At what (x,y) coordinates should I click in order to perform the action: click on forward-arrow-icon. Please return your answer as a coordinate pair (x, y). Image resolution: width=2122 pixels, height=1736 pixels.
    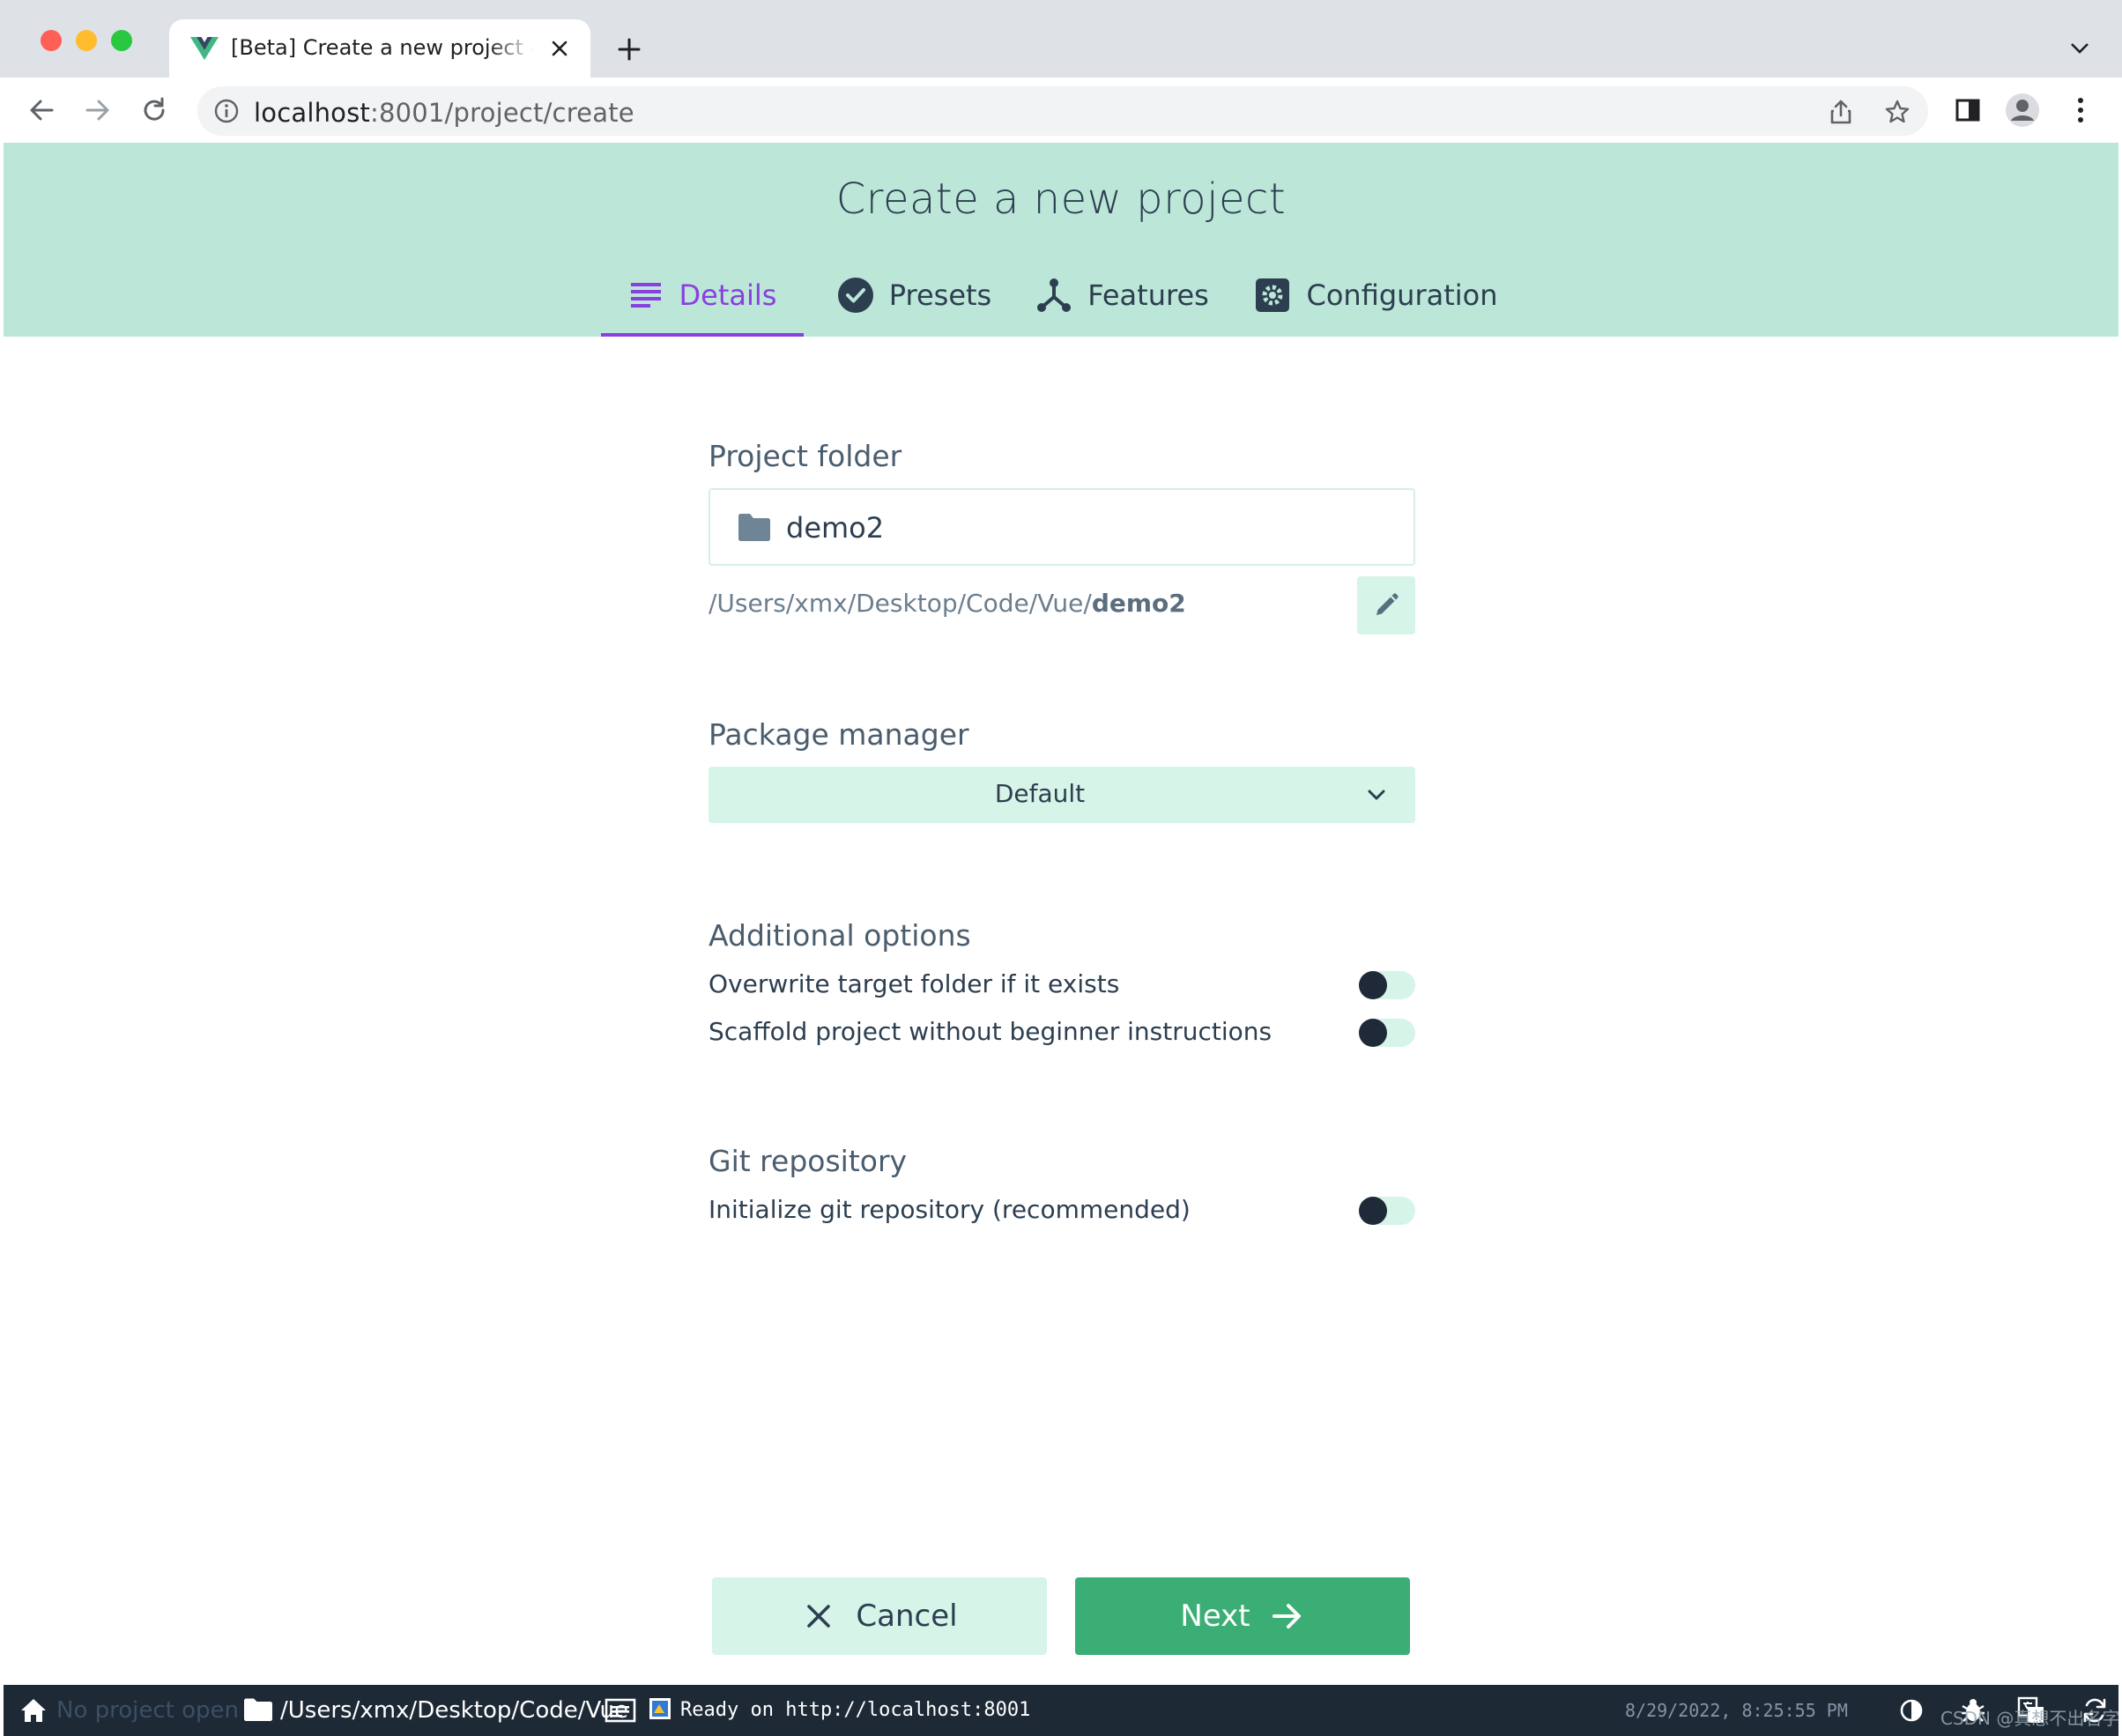
    Looking at the image, I should click on (98, 110).